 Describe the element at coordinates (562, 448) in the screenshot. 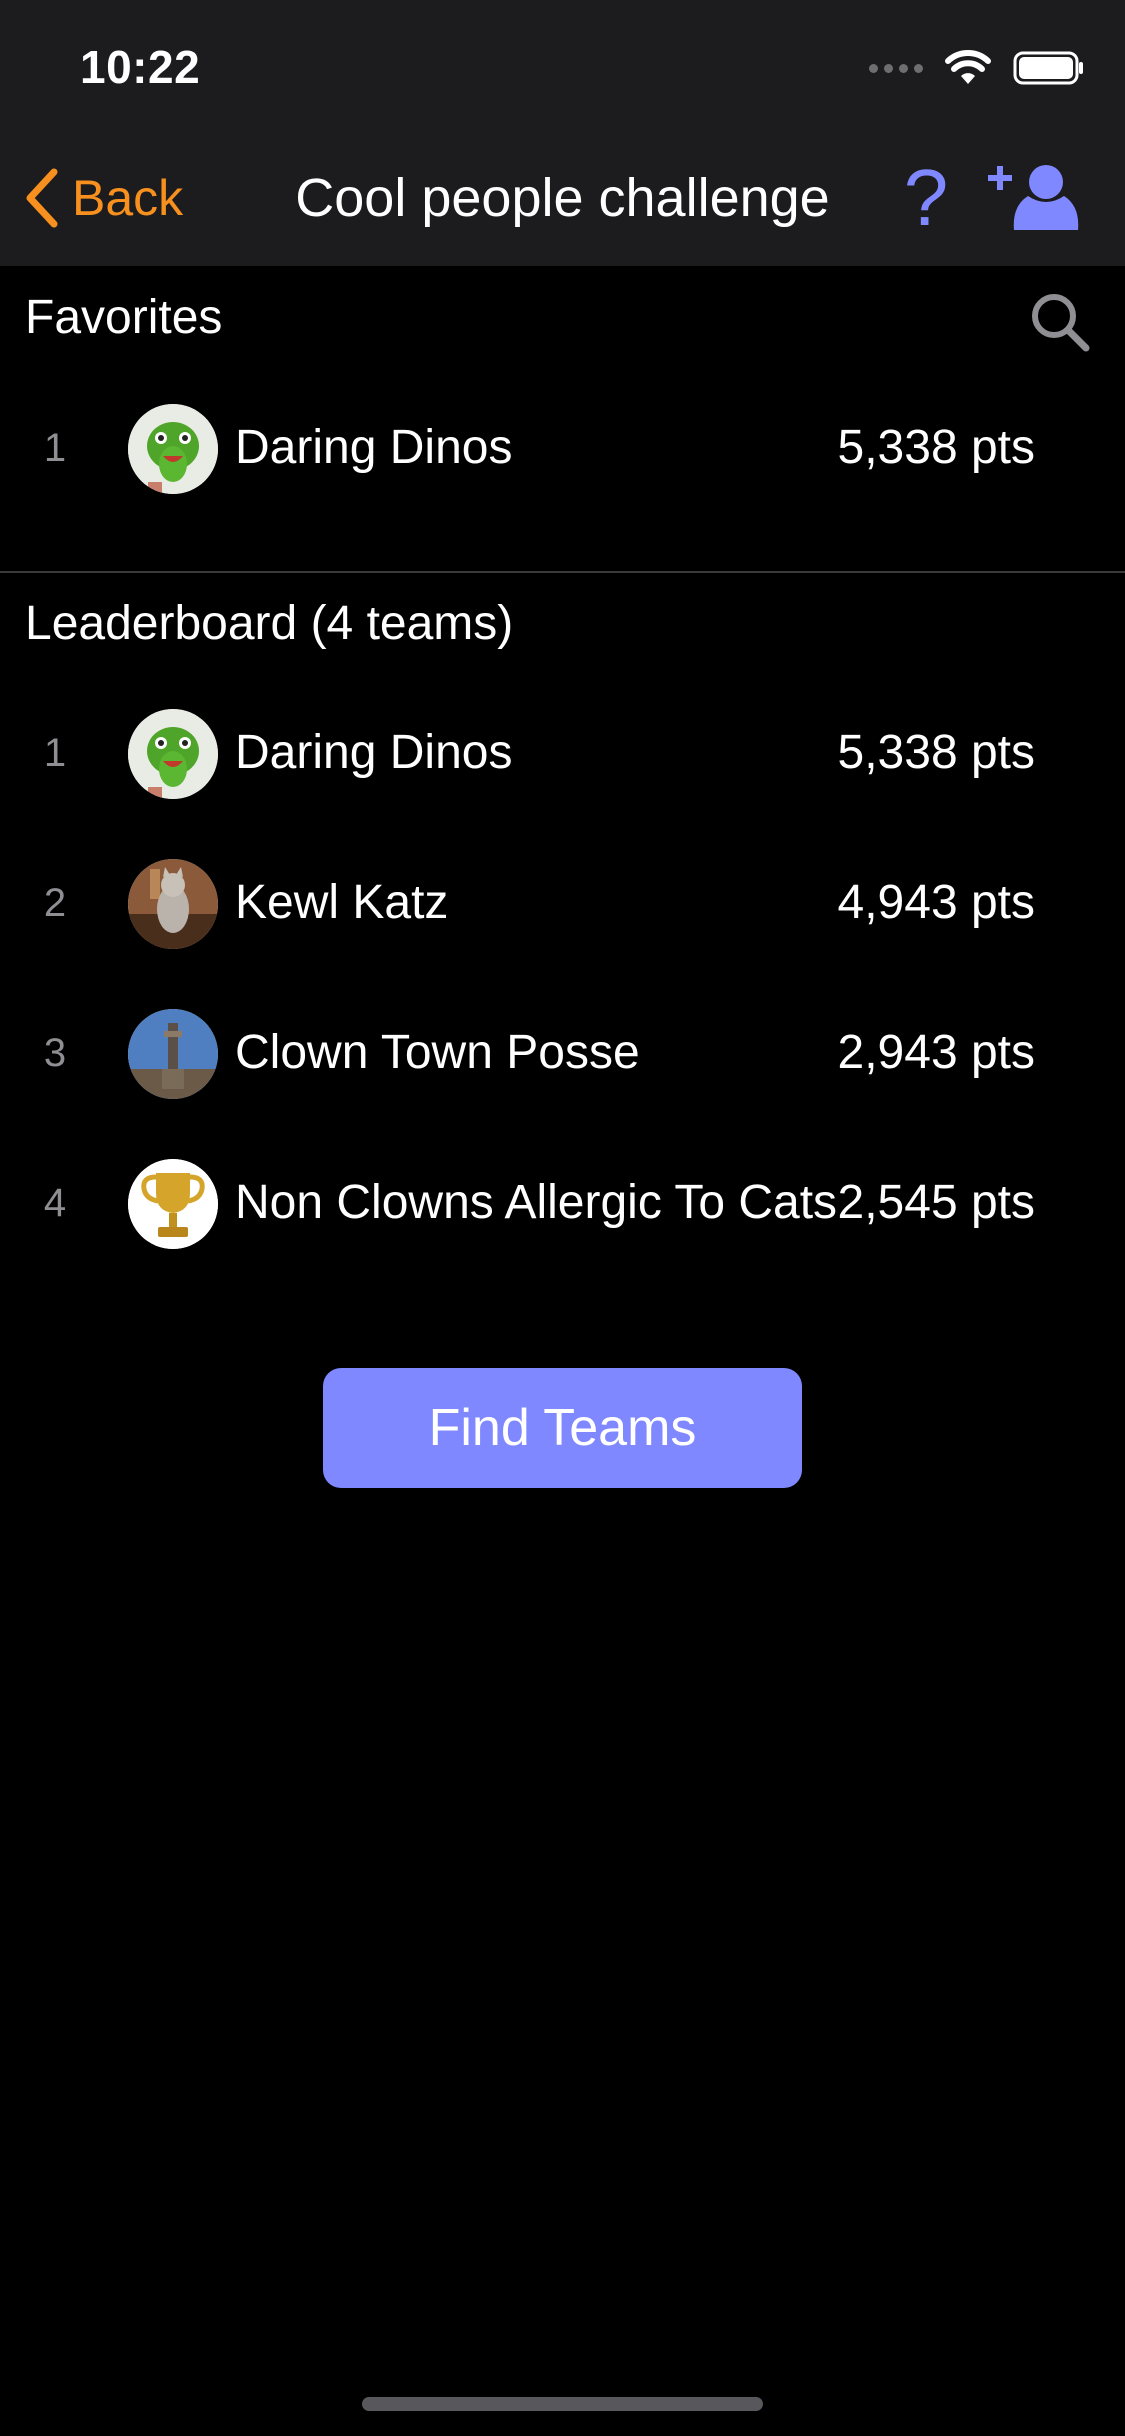

I see `favorite-row: 1 Daring Dinos 5,338 pts` at that location.